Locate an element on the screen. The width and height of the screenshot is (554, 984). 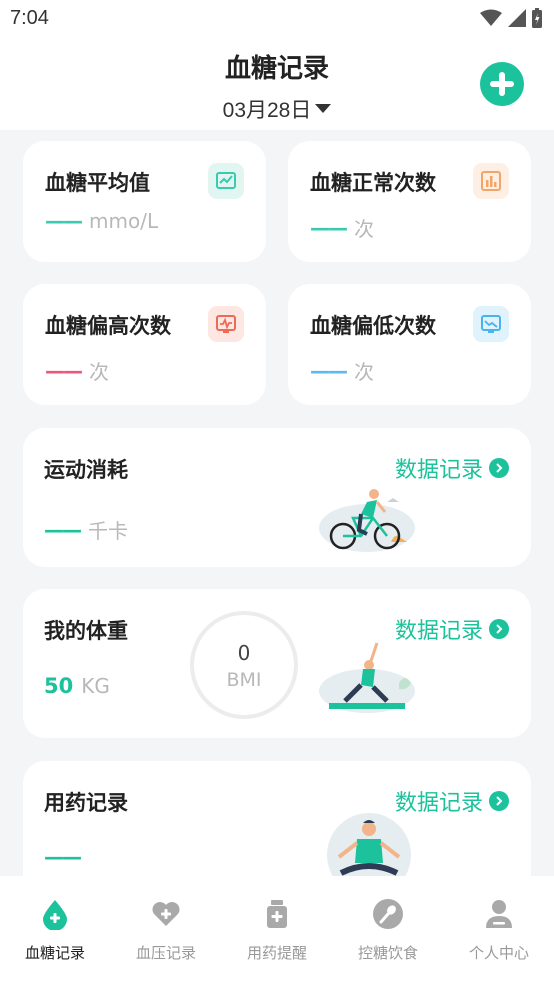
heart-plus-icon is located at coordinates (166, 914).